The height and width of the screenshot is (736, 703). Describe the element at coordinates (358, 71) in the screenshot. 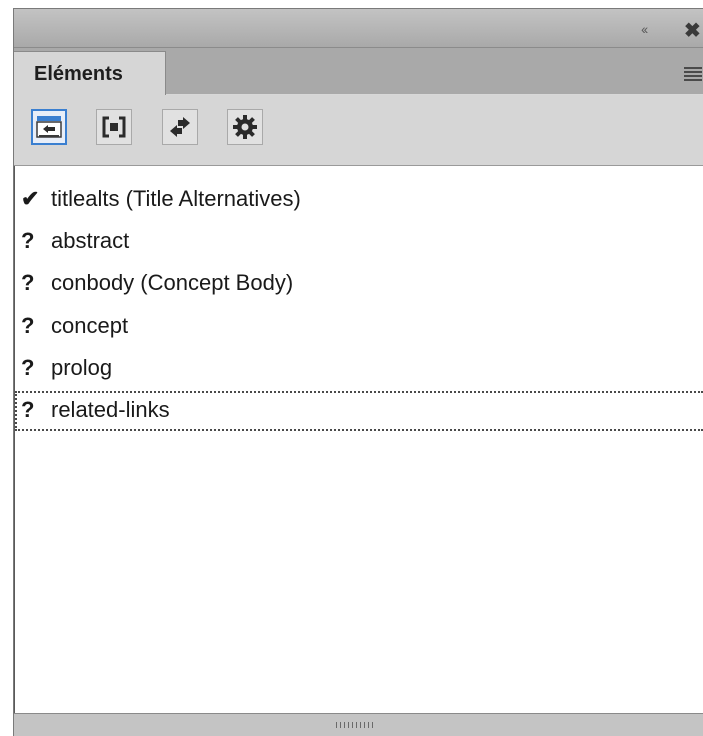

I see `tab-bar: Eléments` at that location.